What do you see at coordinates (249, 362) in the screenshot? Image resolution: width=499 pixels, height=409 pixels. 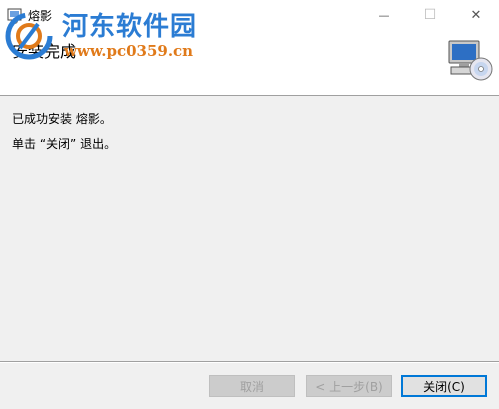 I see `footer-divider` at bounding box center [249, 362].